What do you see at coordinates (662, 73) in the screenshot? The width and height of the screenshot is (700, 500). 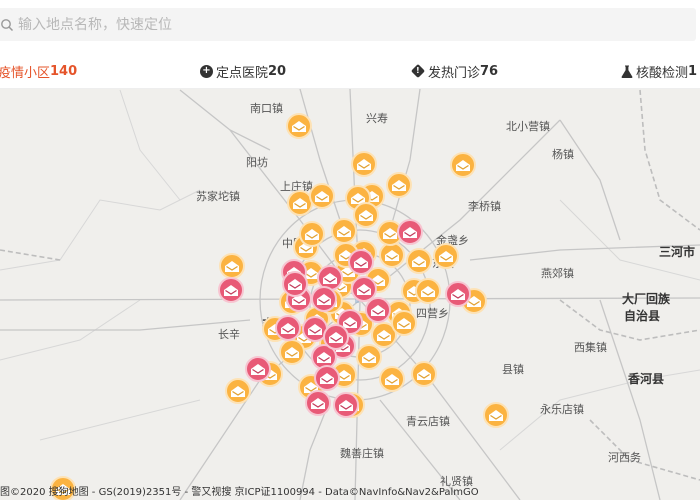 I see `tab-label: 核酸检测` at bounding box center [662, 73].